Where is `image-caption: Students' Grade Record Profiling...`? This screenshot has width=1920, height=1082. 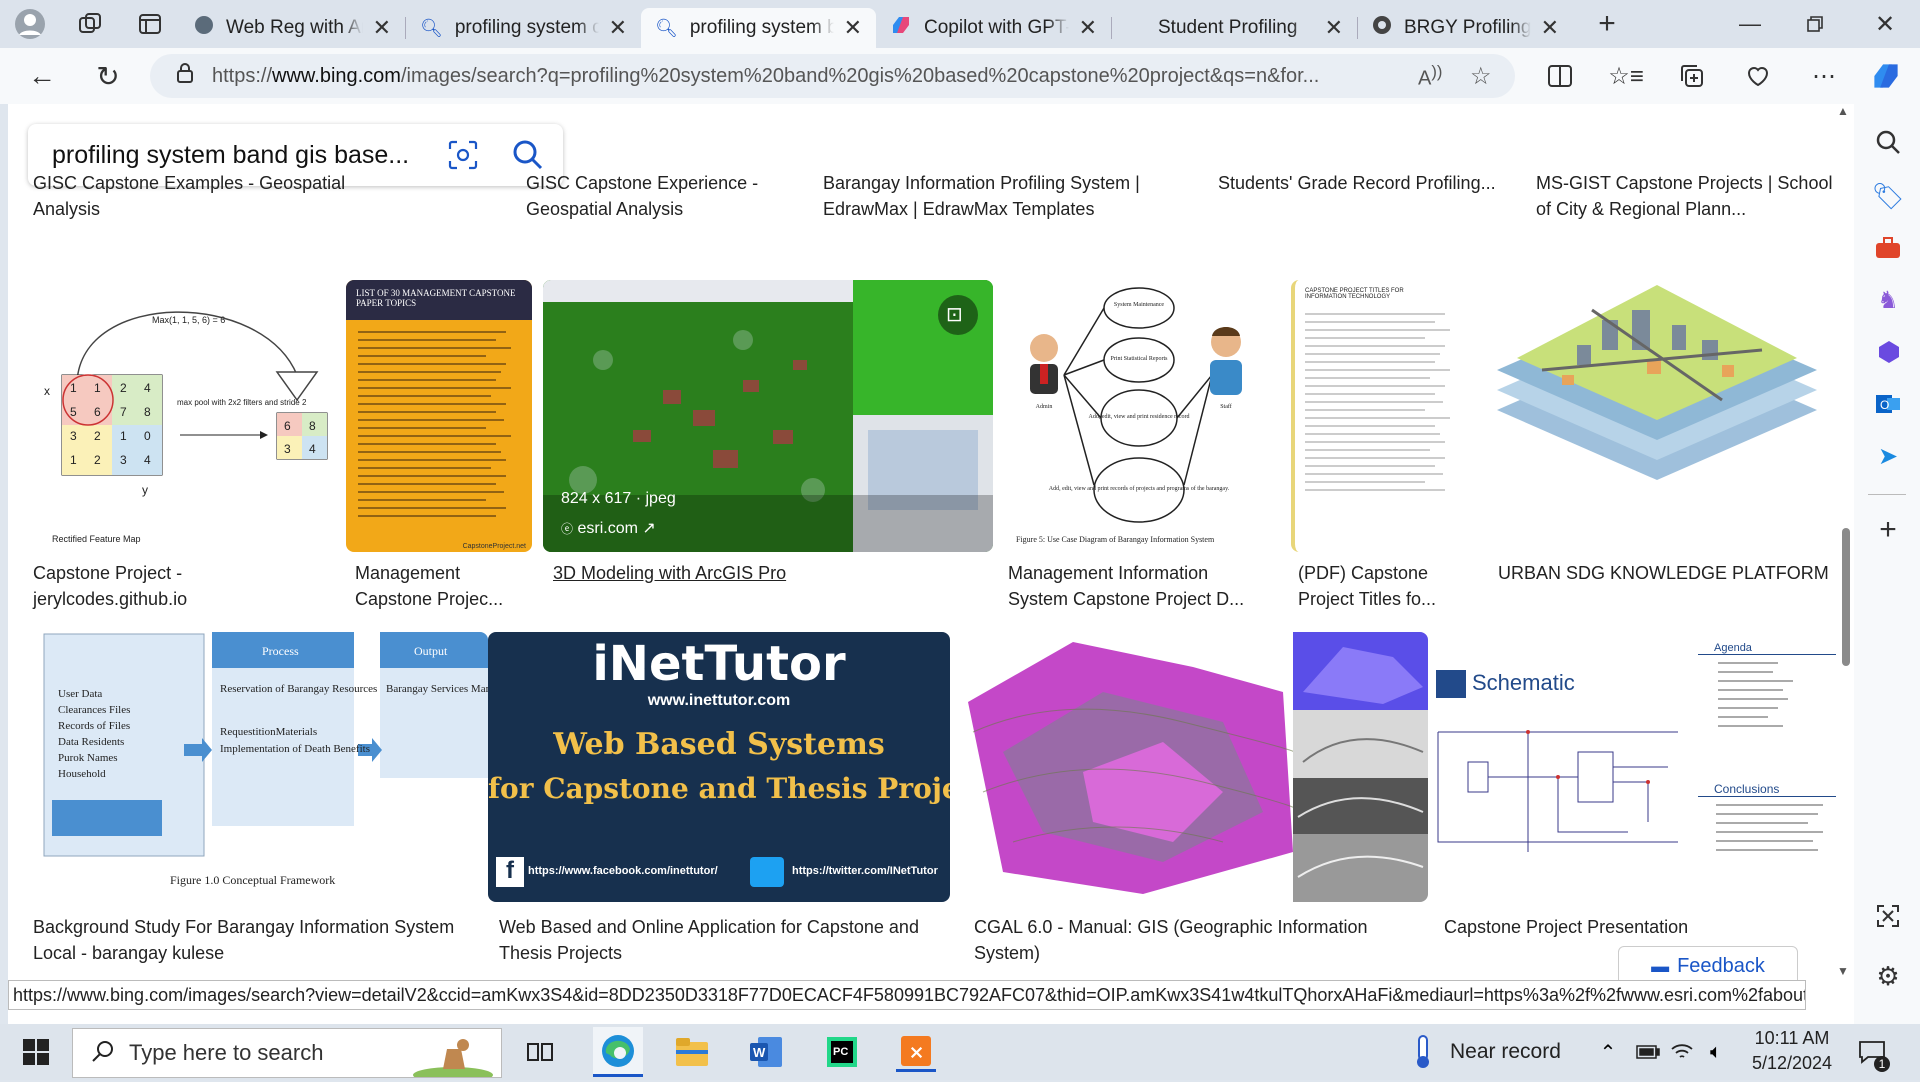
image-caption: Students' Grade Record Profiling... is located at coordinates (1368, 183).